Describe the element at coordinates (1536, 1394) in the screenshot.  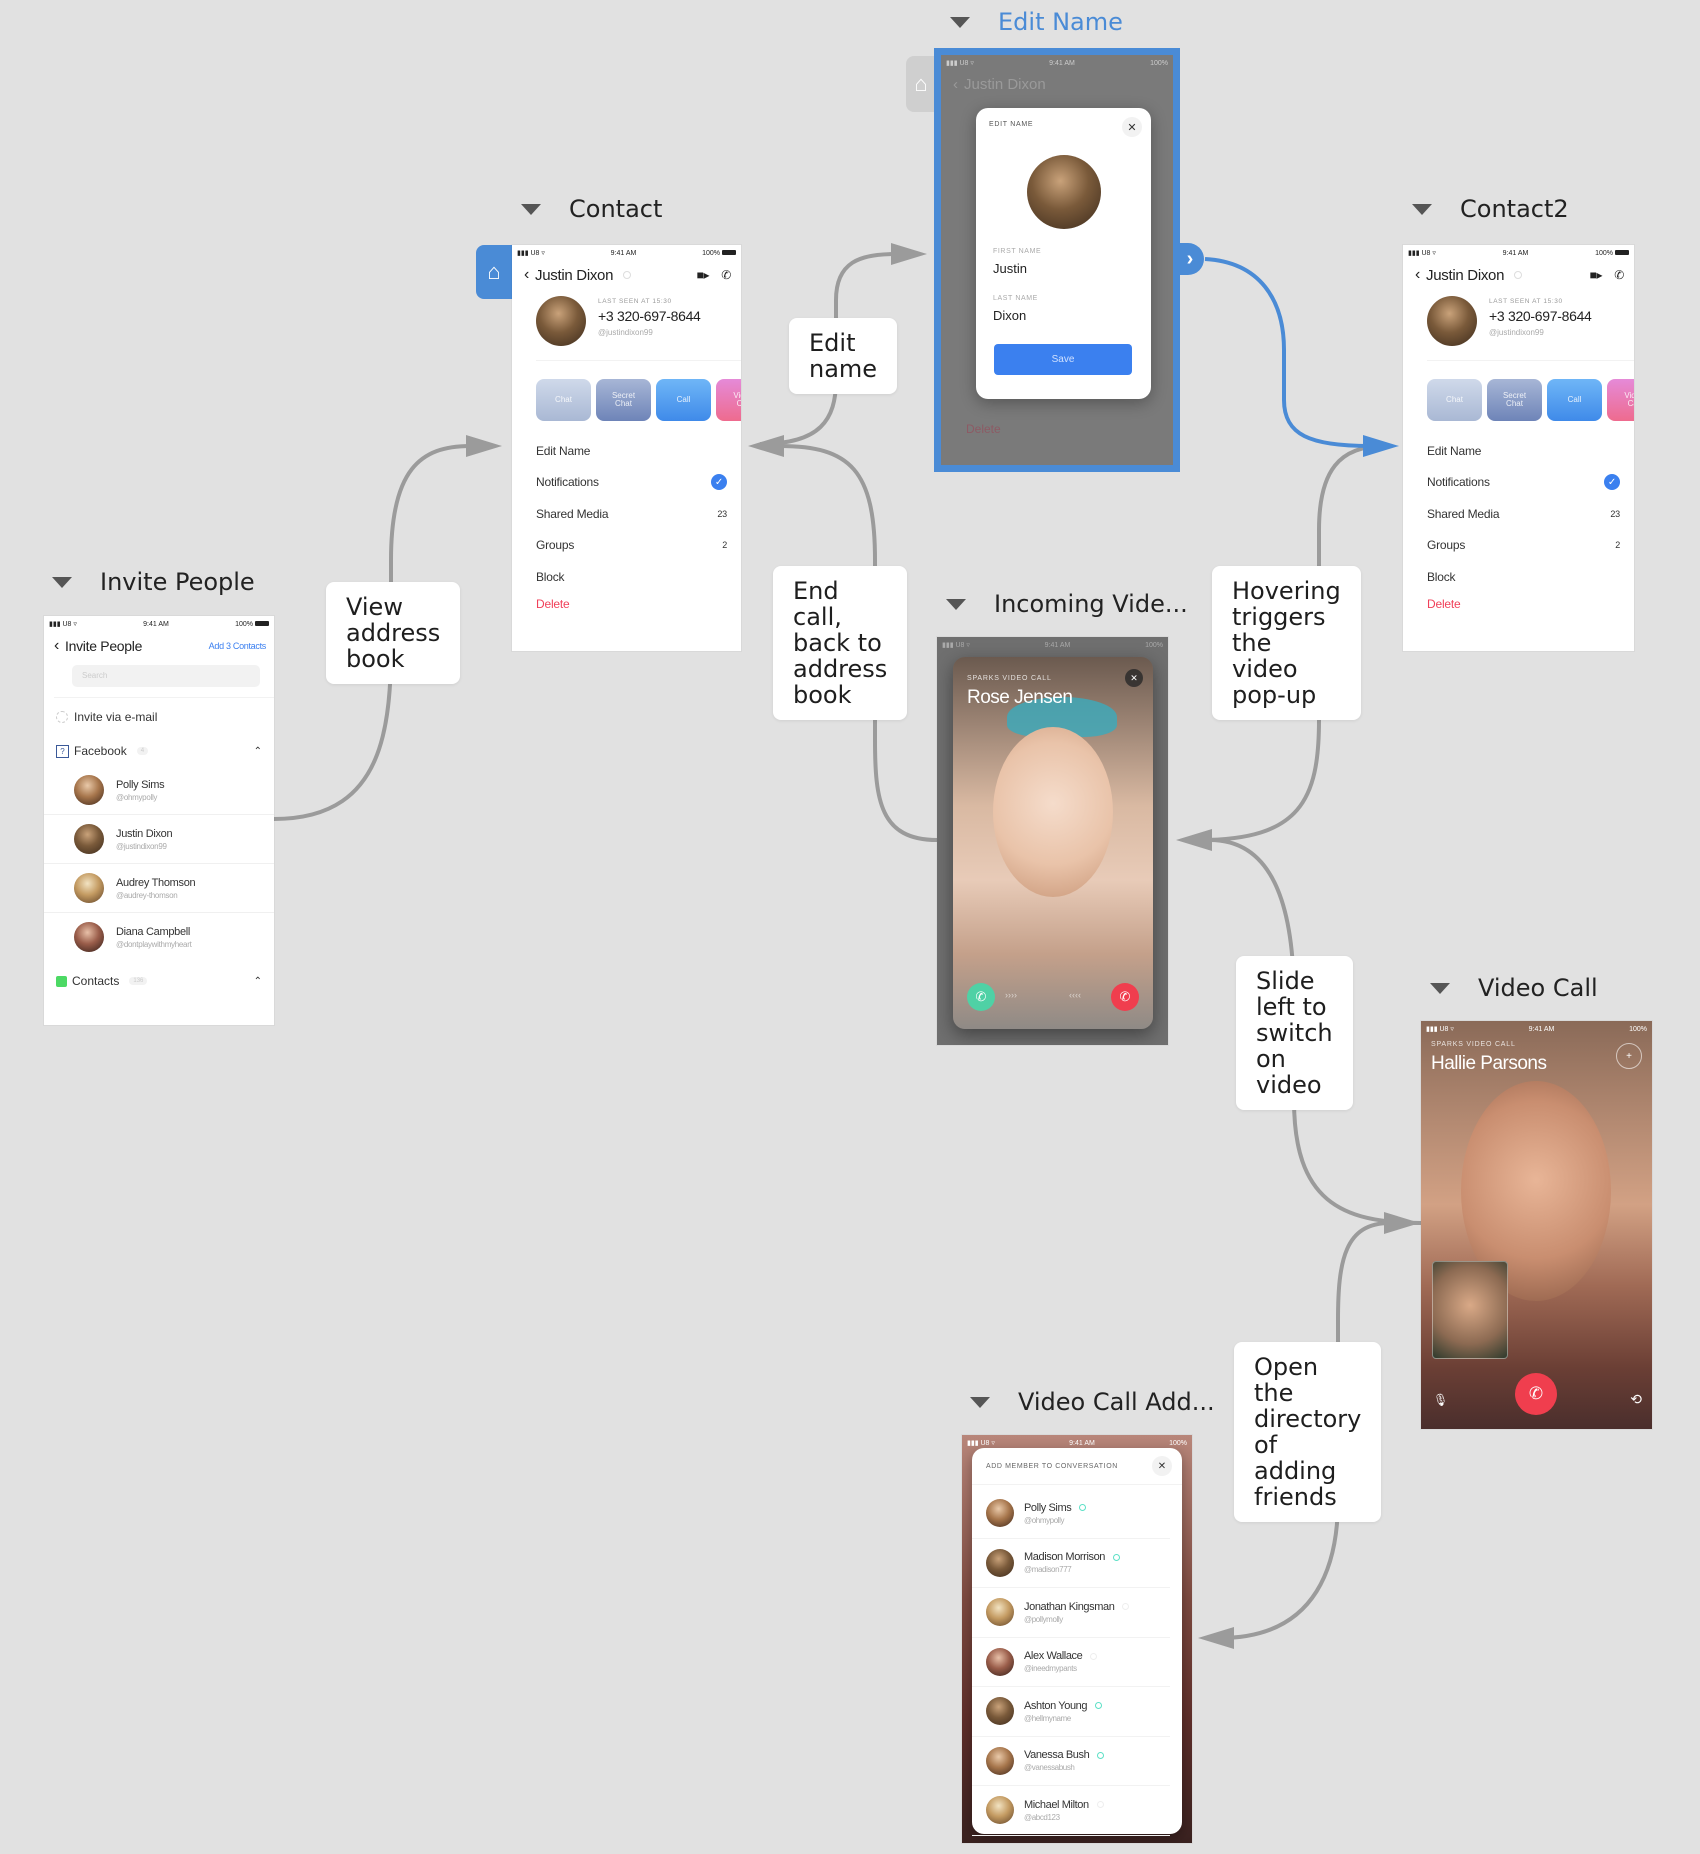
I see `end-call-button: ✆` at that location.